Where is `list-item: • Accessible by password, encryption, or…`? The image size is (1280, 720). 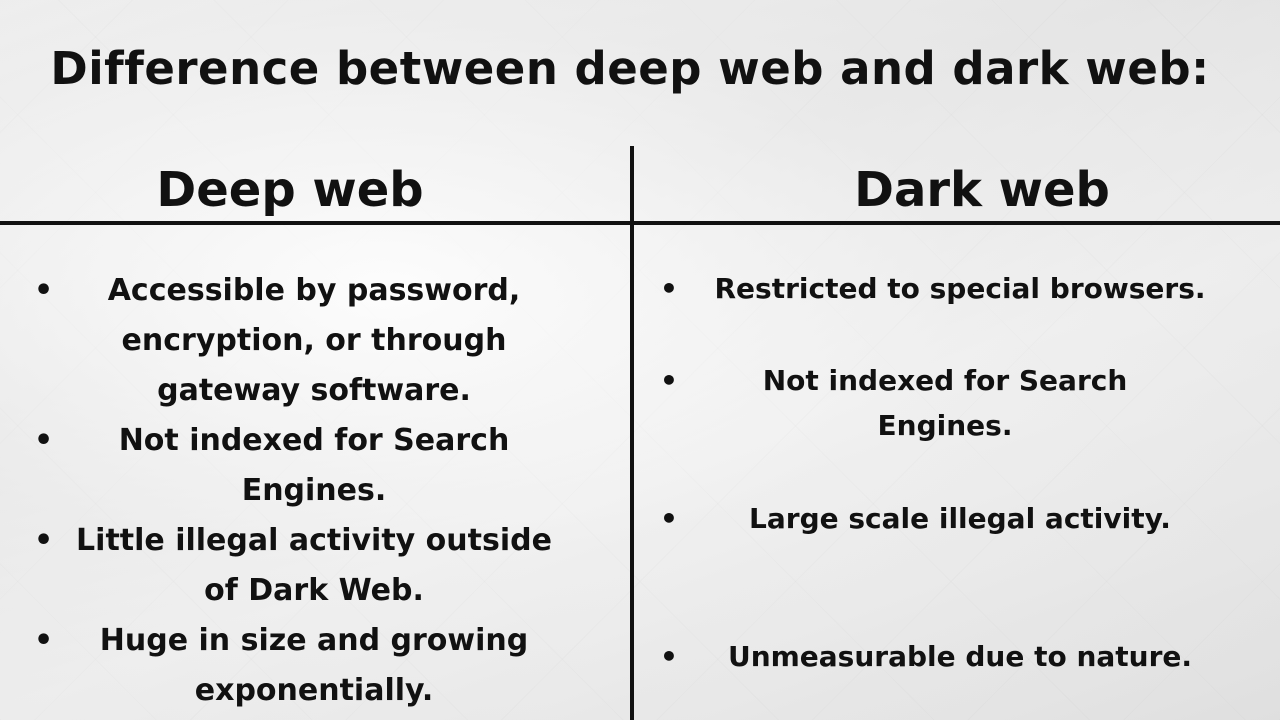
list-item: • Accessible by password, encryption, or… is located at coordinates (294, 341).